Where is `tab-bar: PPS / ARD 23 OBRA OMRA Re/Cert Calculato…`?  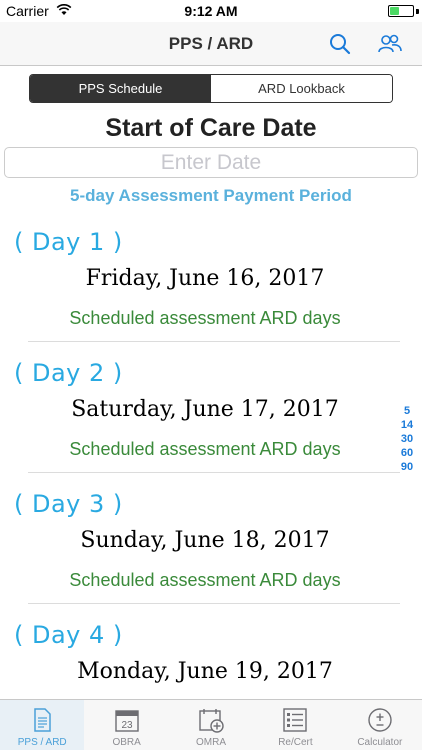 tab-bar: PPS / ARD 23 OBRA OMRA Re/Cert Calculato… is located at coordinates (211, 724).